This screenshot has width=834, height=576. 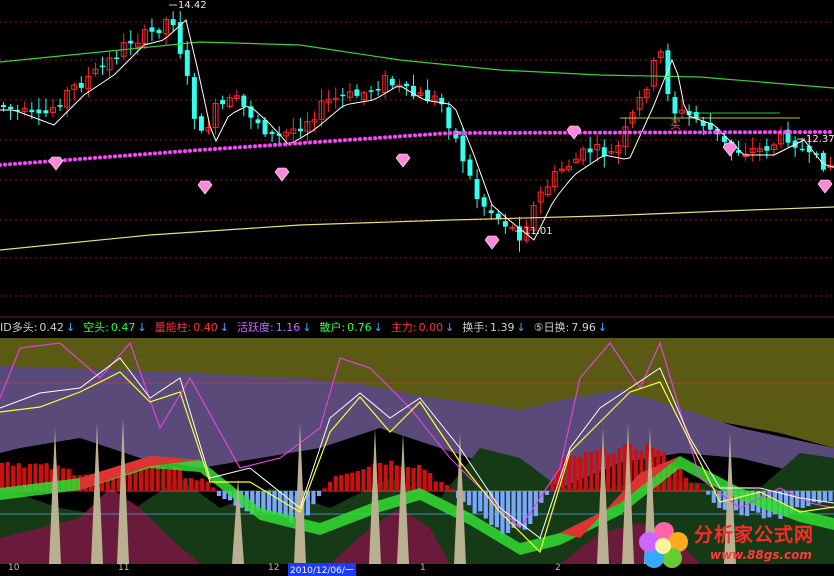 What do you see at coordinates (205, 327) in the screenshot?
I see `legend-value: 0.40` at bounding box center [205, 327].